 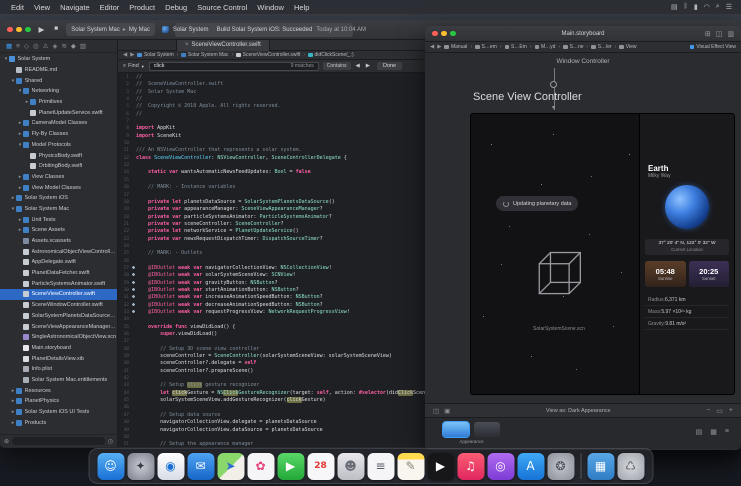 What do you see at coordinates (410, 466) in the screenshot?
I see `dock-notes: ✎` at bounding box center [410, 466].